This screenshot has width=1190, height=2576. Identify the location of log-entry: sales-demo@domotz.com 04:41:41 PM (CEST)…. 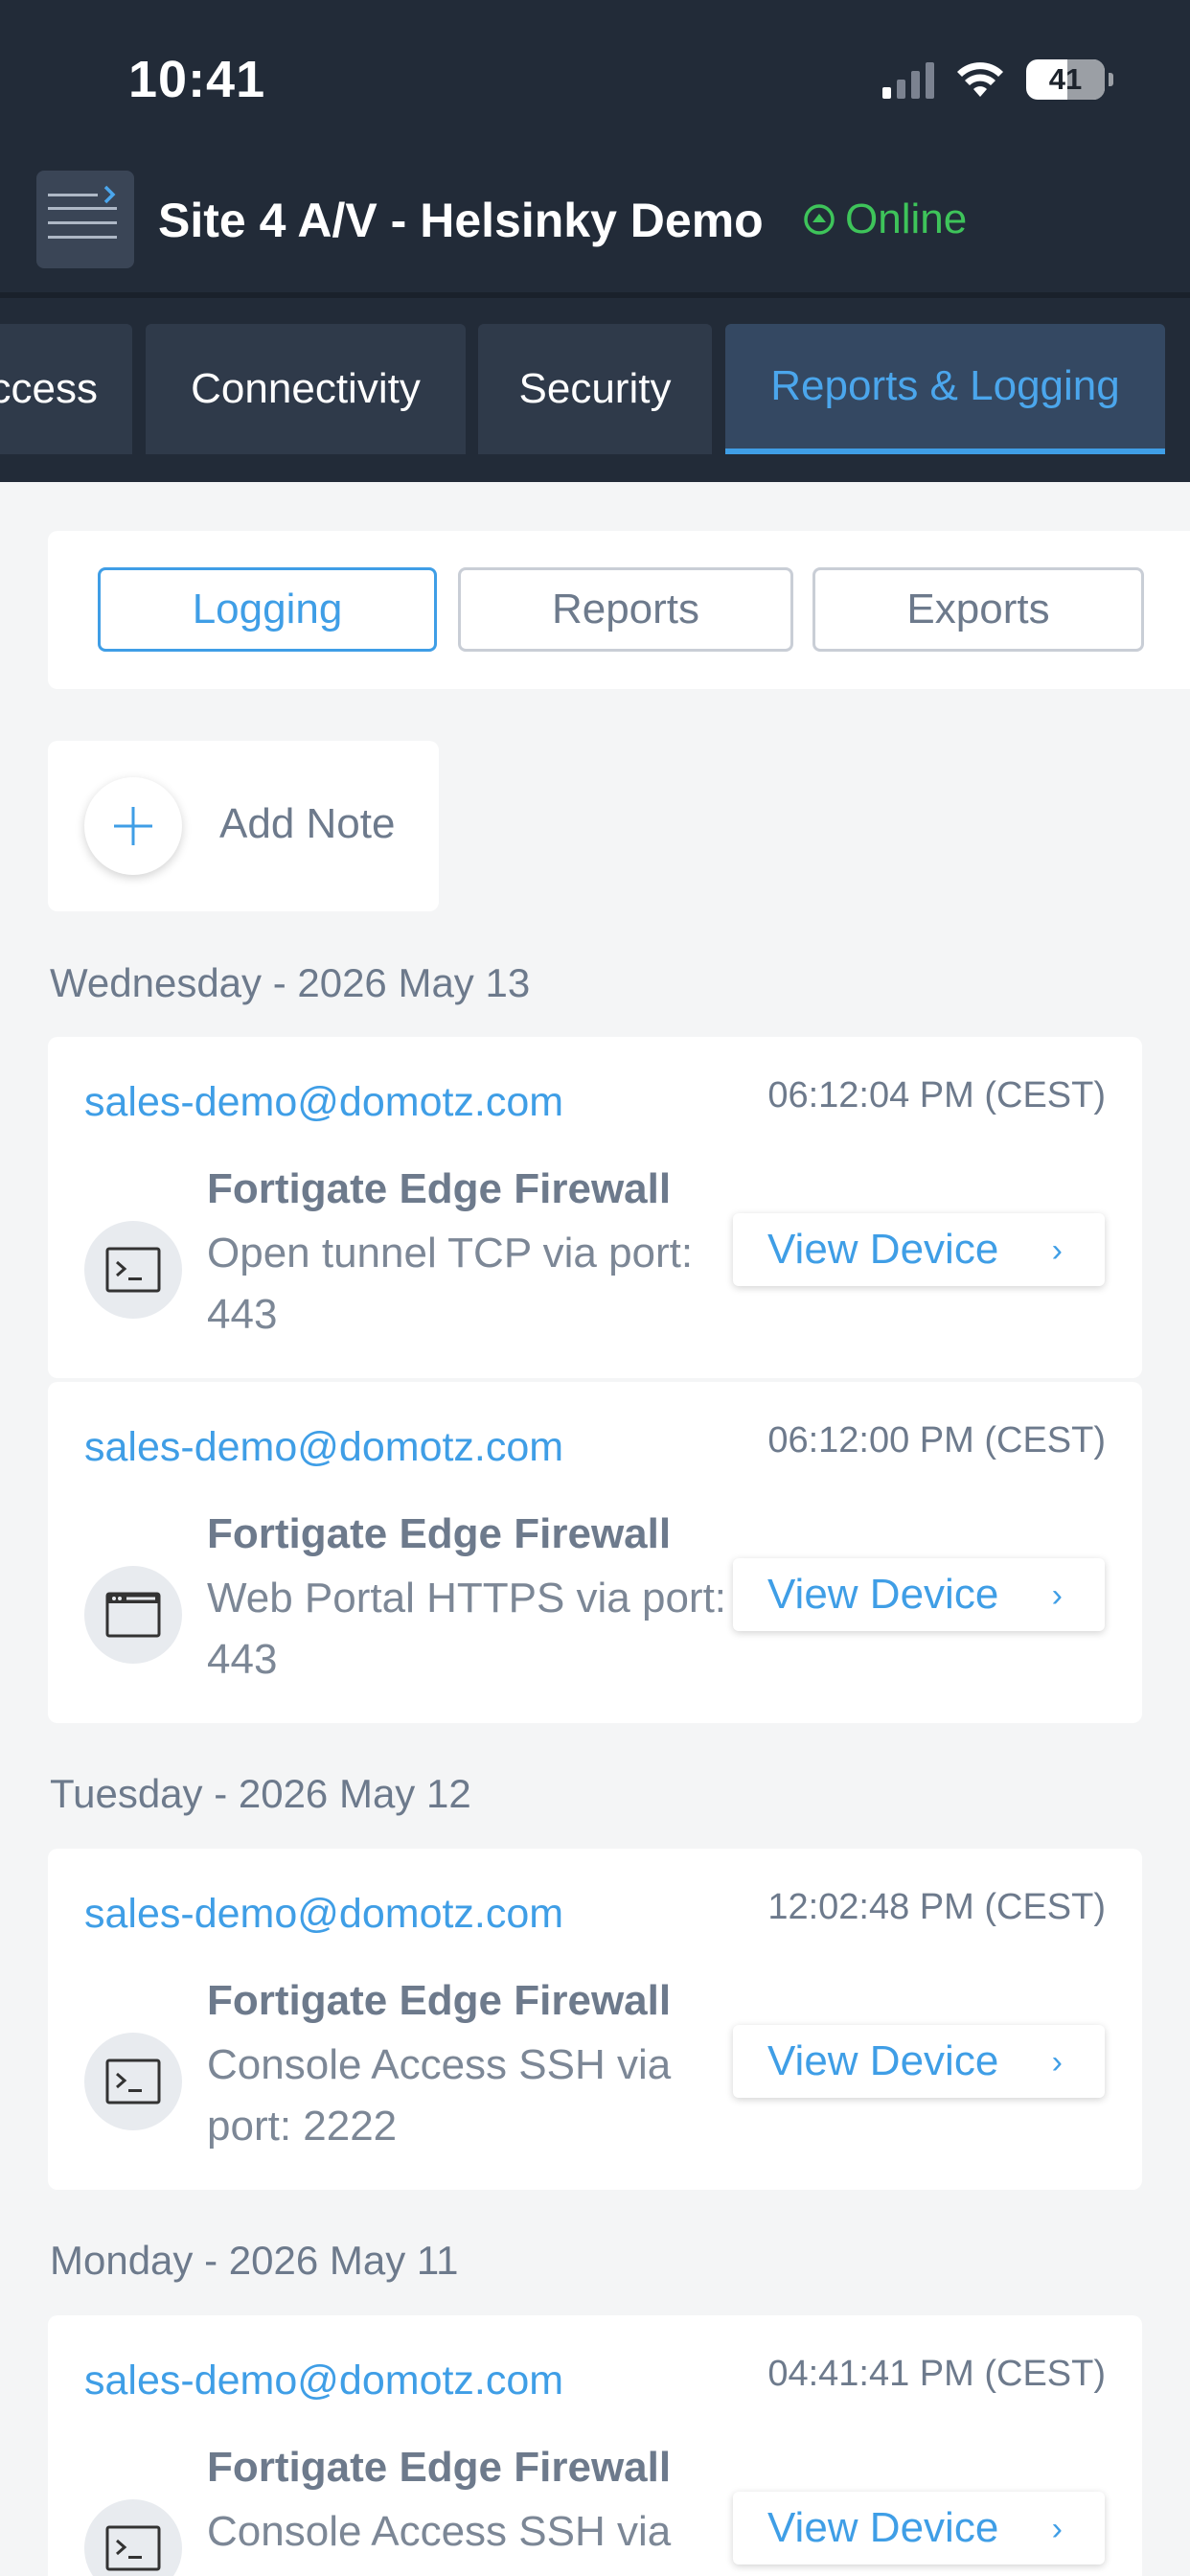
(595, 2445).